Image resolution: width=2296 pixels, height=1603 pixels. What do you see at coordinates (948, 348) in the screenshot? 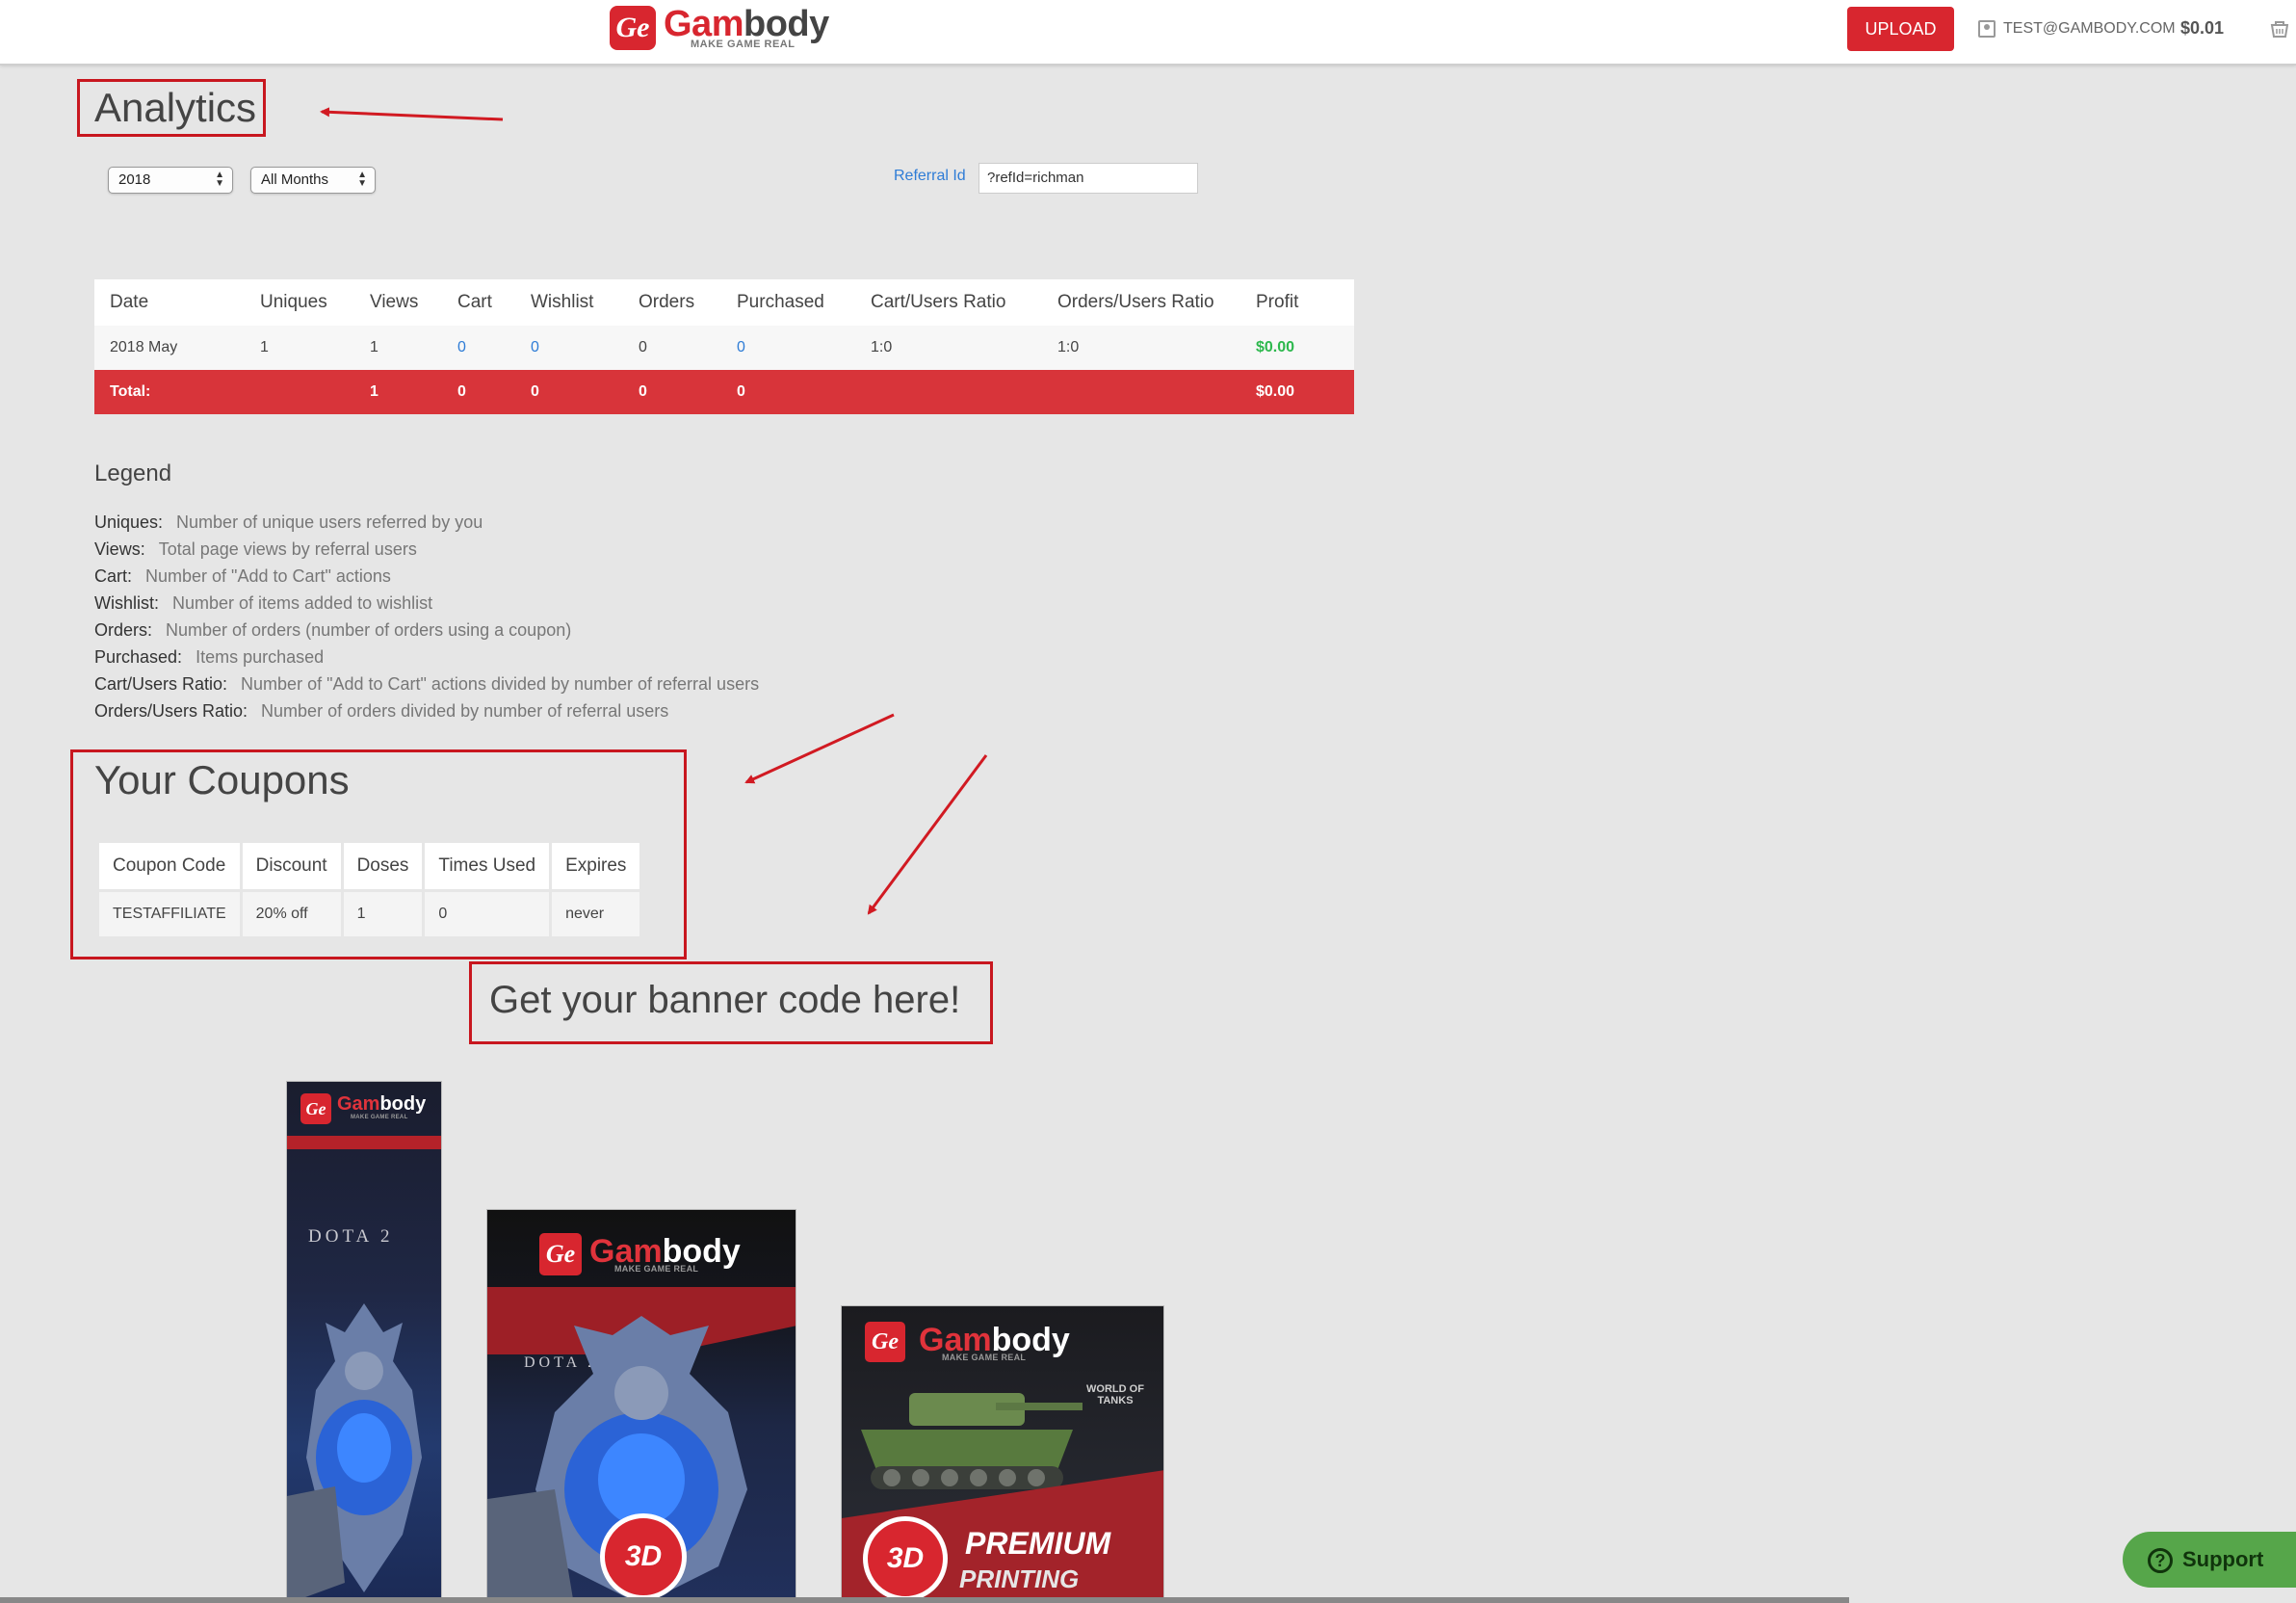
I see `cell-cart-users-ratio: 1:0` at bounding box center [948, 348].